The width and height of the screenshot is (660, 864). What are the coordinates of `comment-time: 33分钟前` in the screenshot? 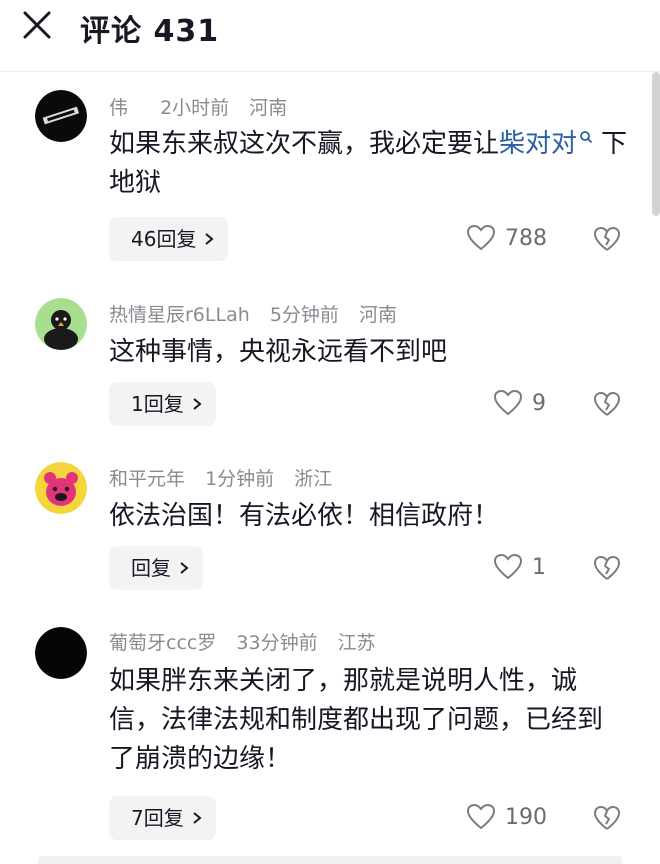 It's located at (277, 643).